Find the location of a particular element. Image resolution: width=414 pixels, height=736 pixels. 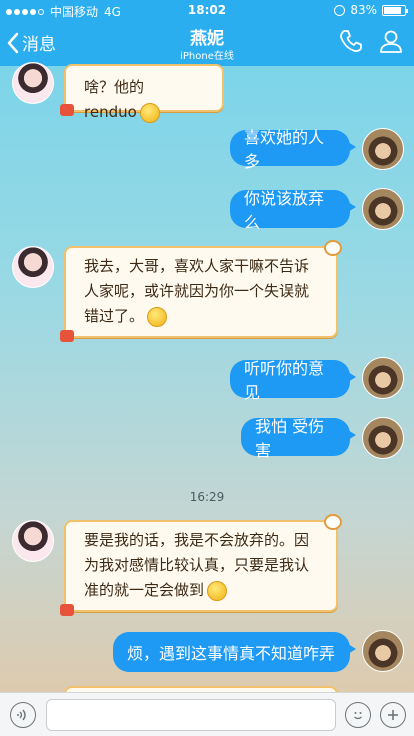

message-text: 你说该放弃么 is located at coordinates (284, 210).